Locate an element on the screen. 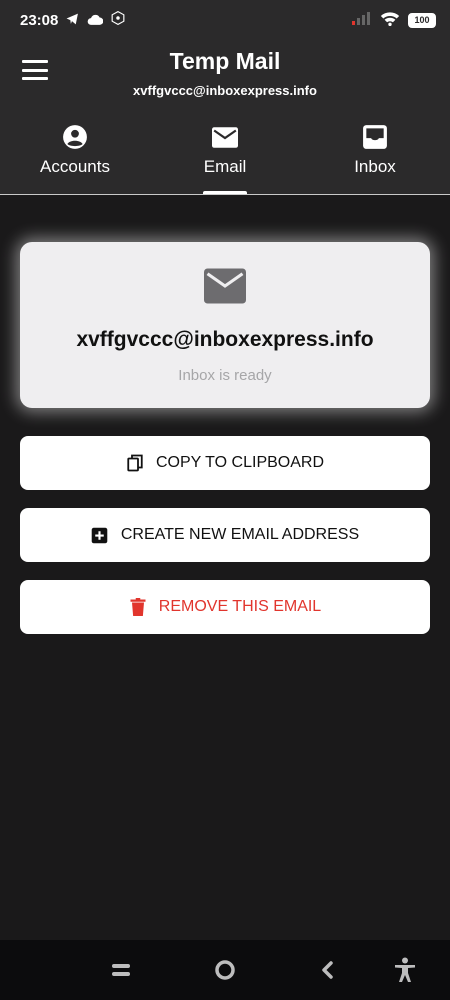 Image resolution: width=450 pixels, height=1000 pixels. tab-inbox: Inbox is located at coordinates (375, 157).